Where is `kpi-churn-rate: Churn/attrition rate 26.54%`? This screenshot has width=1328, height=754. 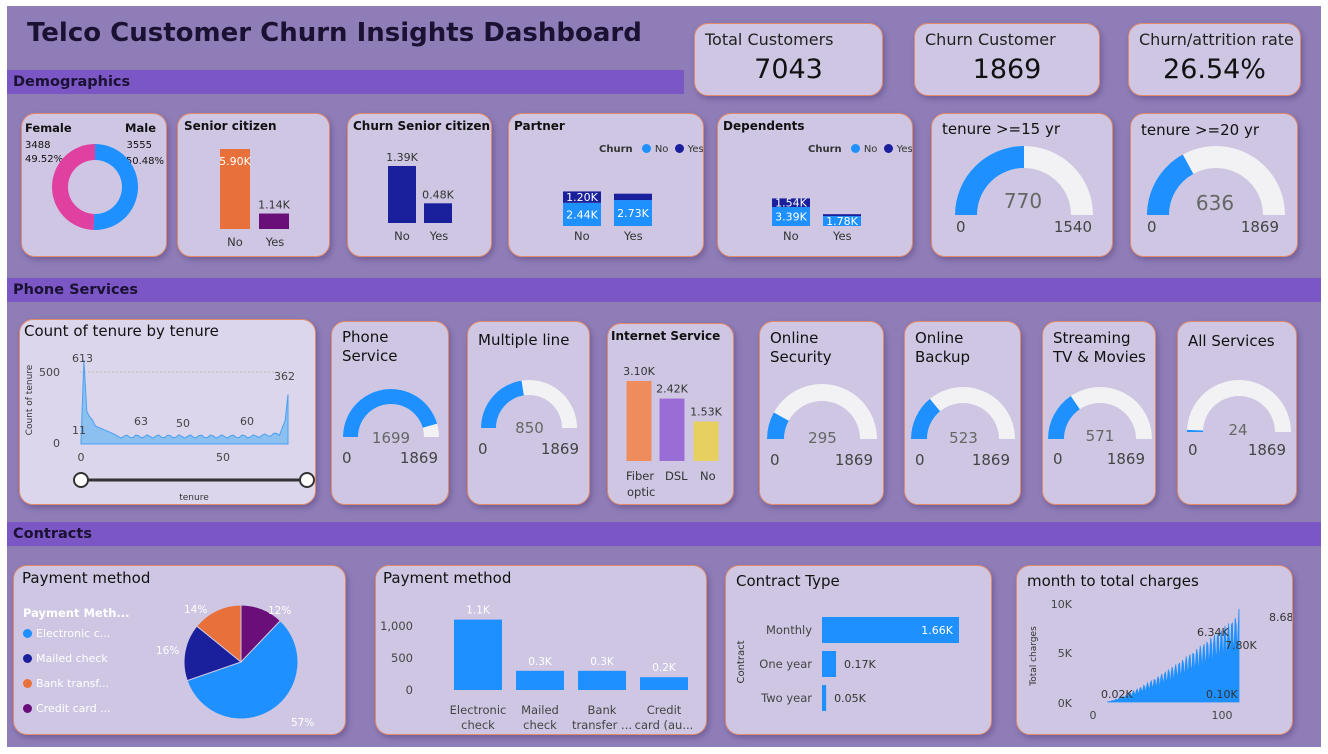 kpi-churn-rate: Churn/attrition rate 26.54% is located at coordinates (1214, 59).